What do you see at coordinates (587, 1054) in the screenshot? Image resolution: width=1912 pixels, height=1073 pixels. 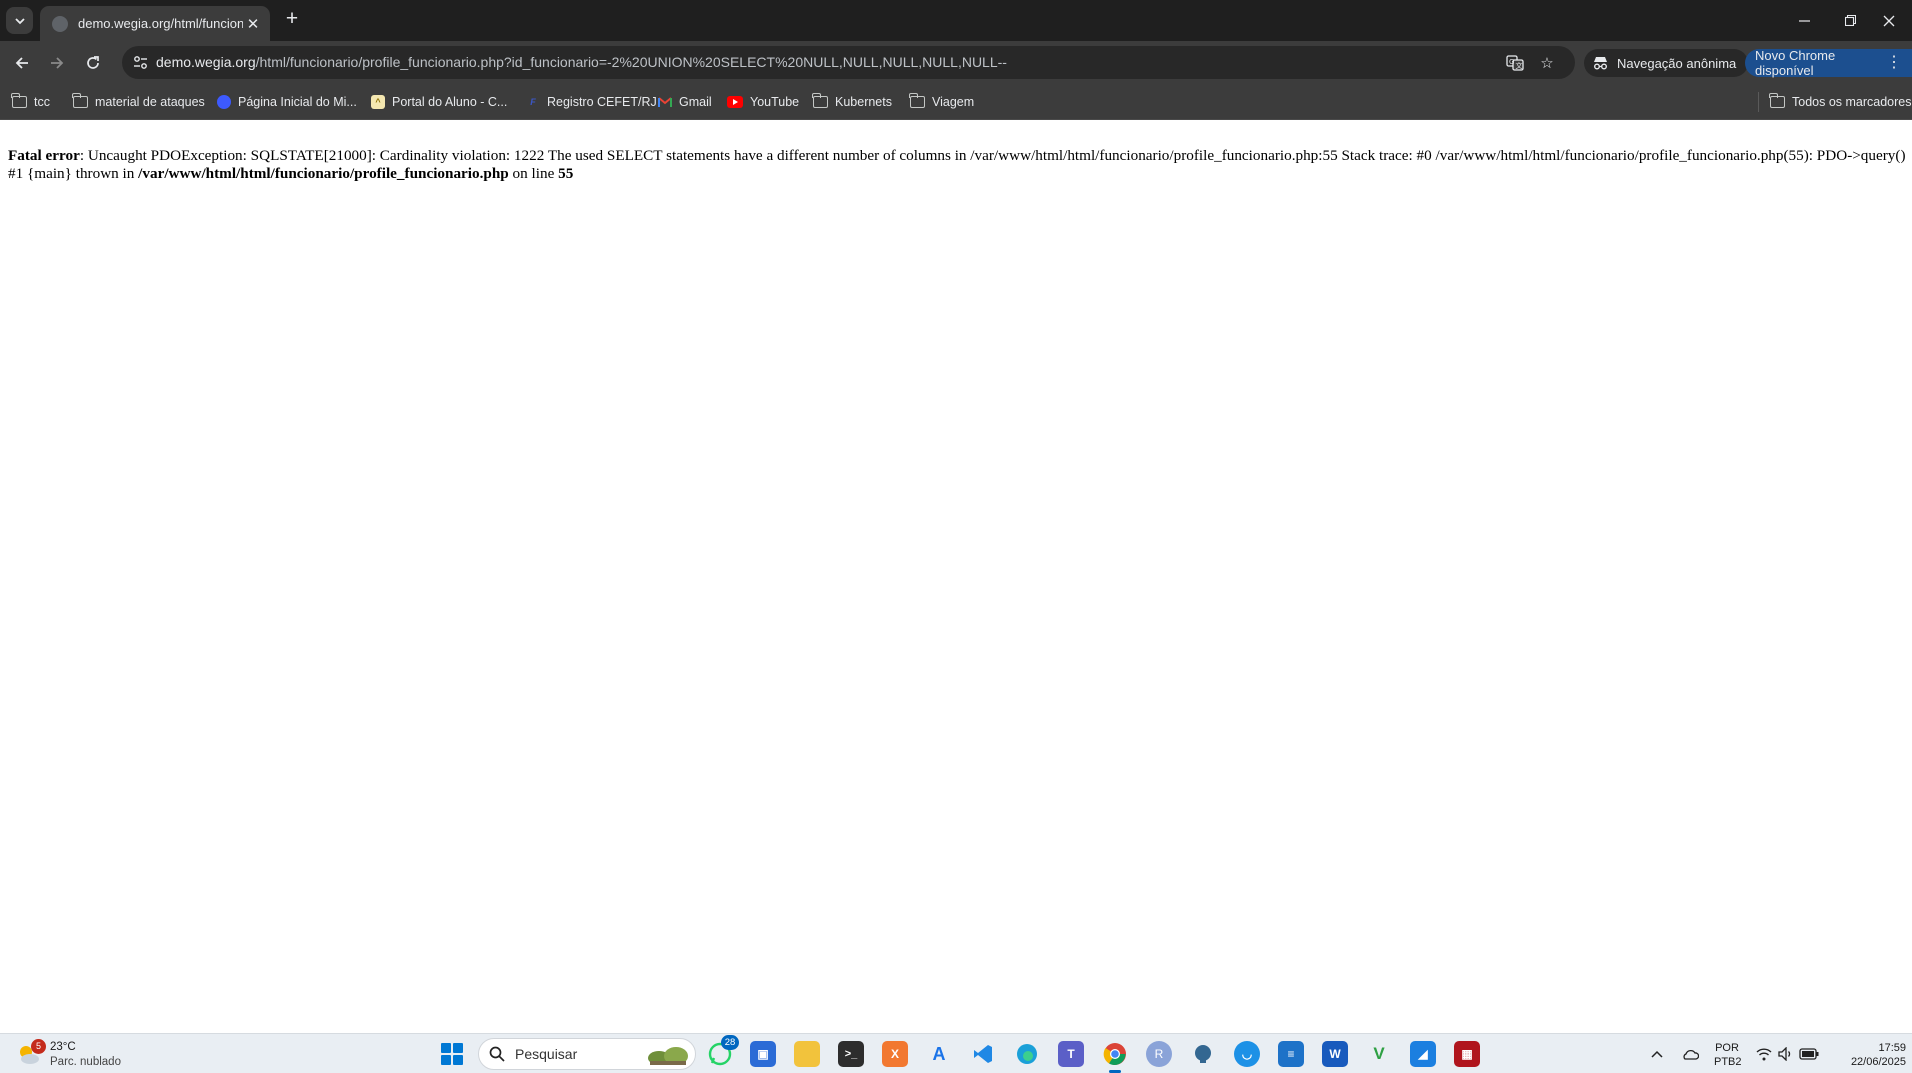 I see `taskbar-search: Pesquisar` at bounding box center [587, 1054].